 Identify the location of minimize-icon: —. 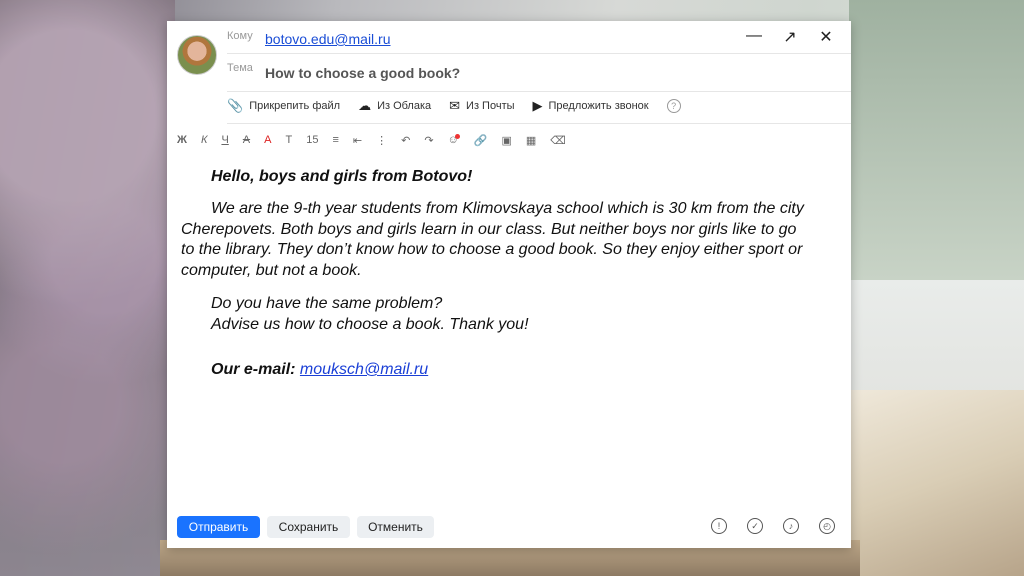
(754, 37).